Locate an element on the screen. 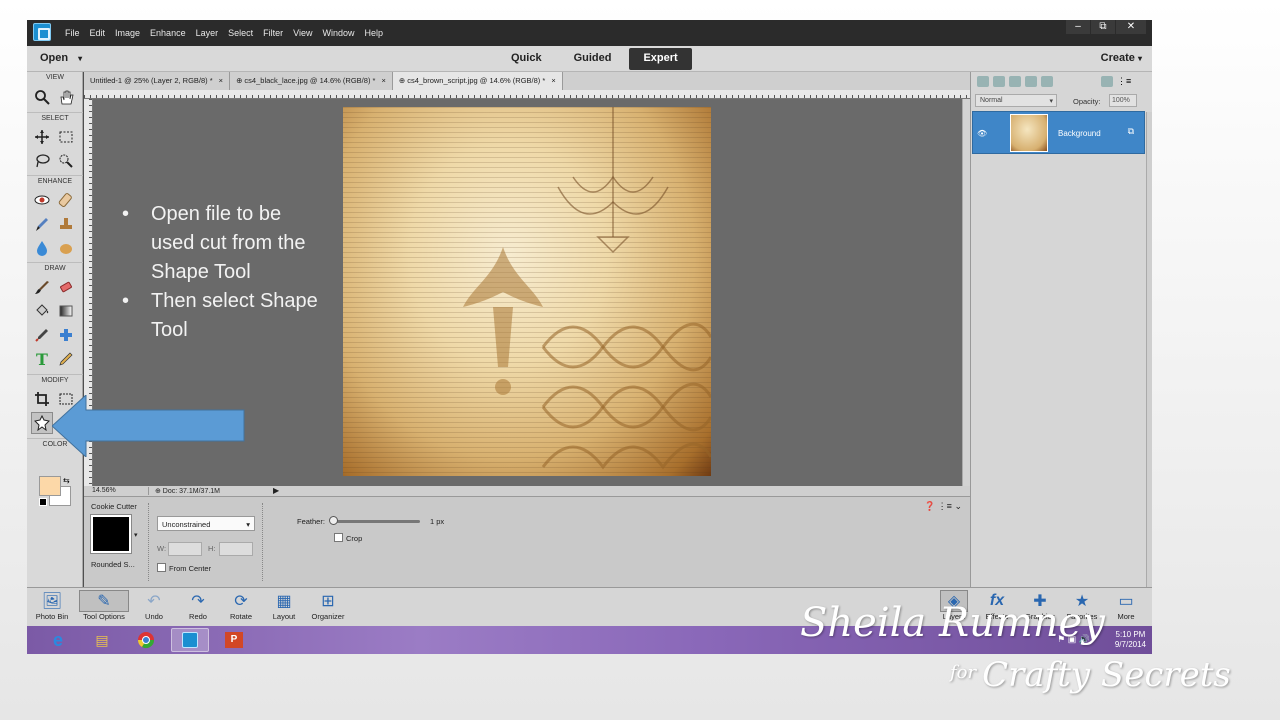  type-tool-icon: T is located at coordinates (42, 359).